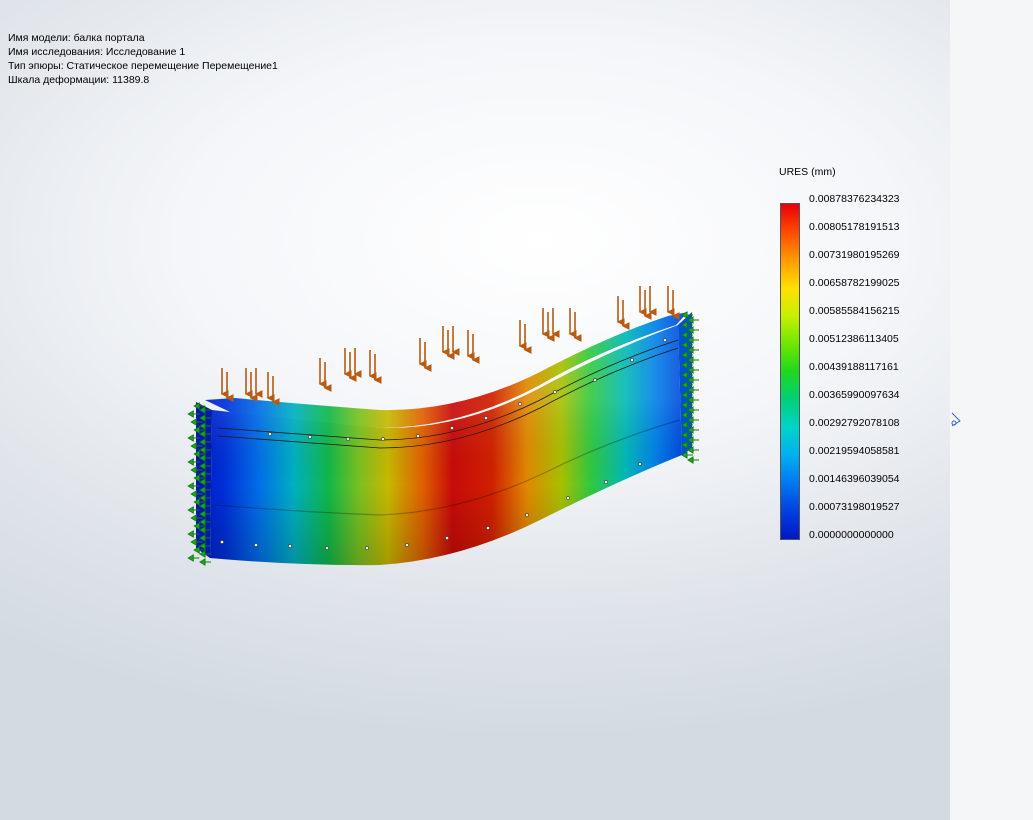 This screenshot has height=820, width=1033. What do you see at coordinates (854, 479) in the screenshot?
I see `legend-value: 0.00146396039054` at bounding box center [854, 479].